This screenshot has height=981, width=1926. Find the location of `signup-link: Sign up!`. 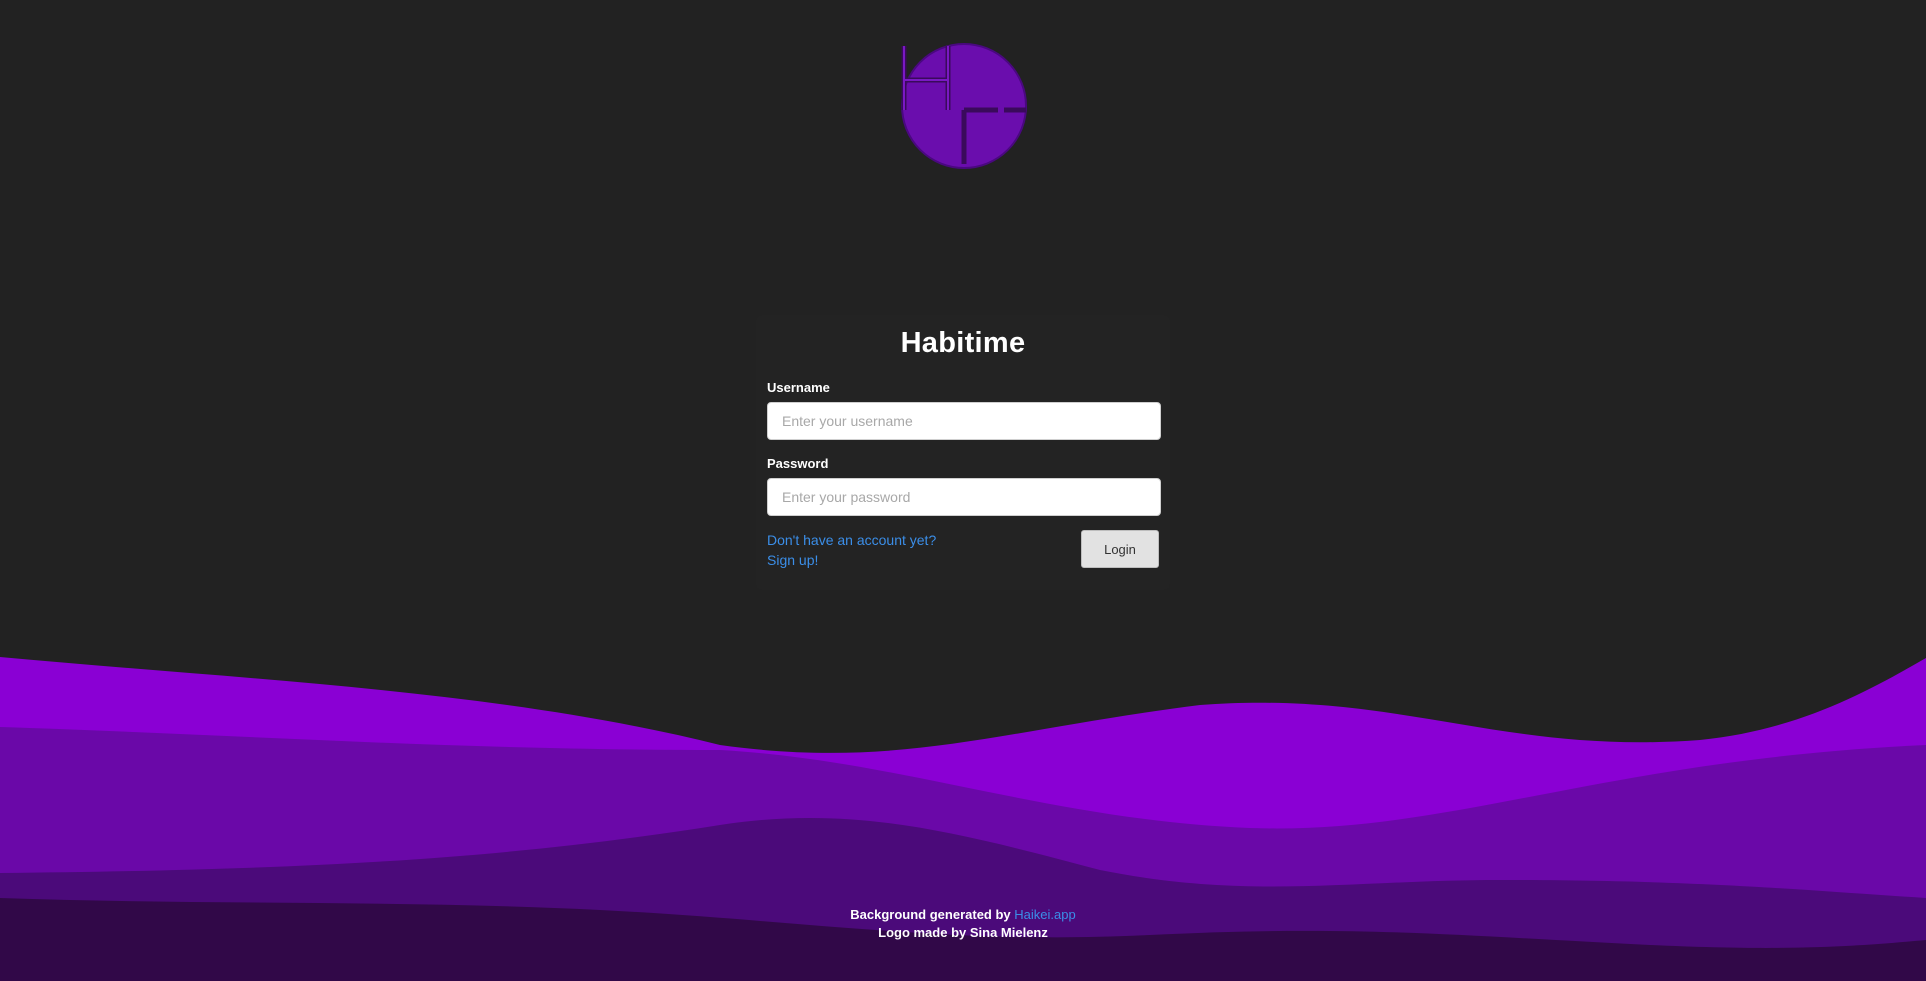

signup-link: Sign up! is located at coordinates (792, 560).